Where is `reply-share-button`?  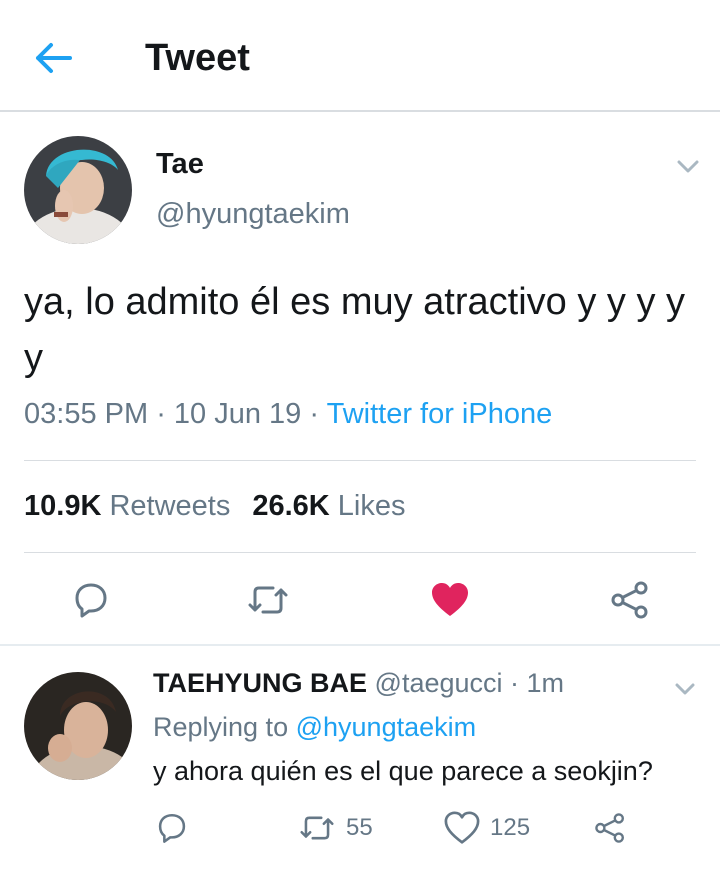
reply-share-button is located at coordinates (610, 828).